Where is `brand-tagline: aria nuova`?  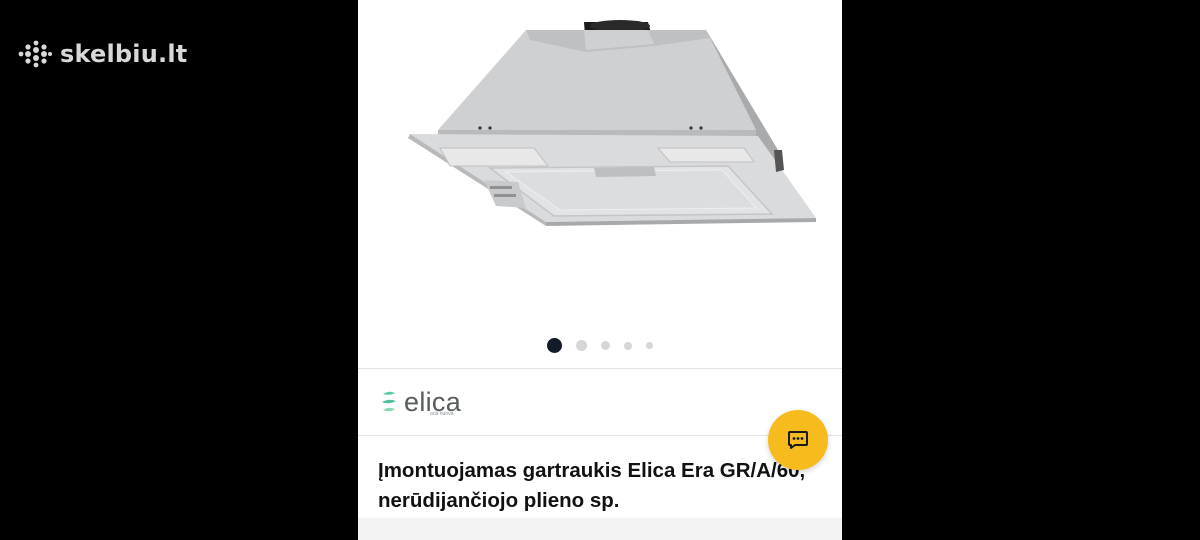
brand-tagline: aria nuova is located at coordinates (442, 414).